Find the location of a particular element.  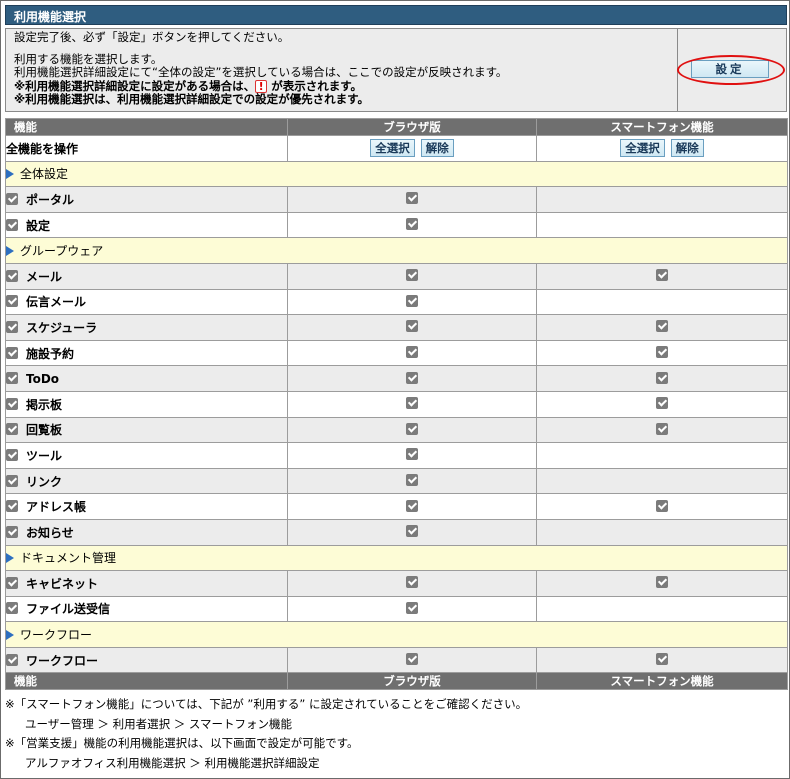

all-ops-label: 全機能を操作 is located at coordinates (146, 148).